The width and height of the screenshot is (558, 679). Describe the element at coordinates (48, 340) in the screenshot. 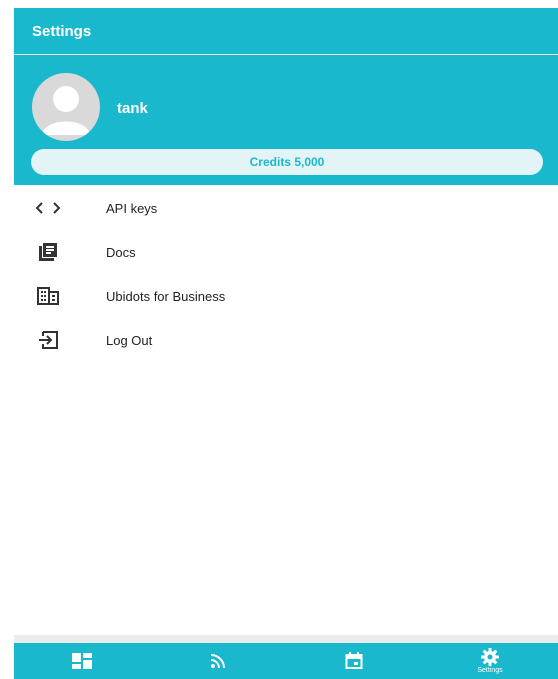

I see `logout-icon` at that location.